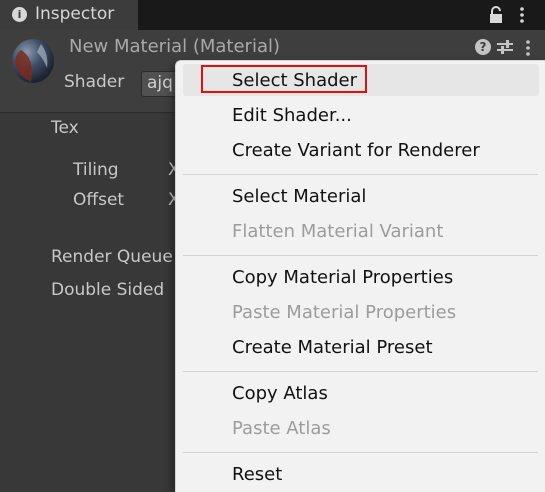 The image size is (545, 492). What do you see at coordinates (338, 231) in the screenshot?
I see `menu-item-flatten-material-variant: Flatten Material Variant` at bounding box center [338, 231].